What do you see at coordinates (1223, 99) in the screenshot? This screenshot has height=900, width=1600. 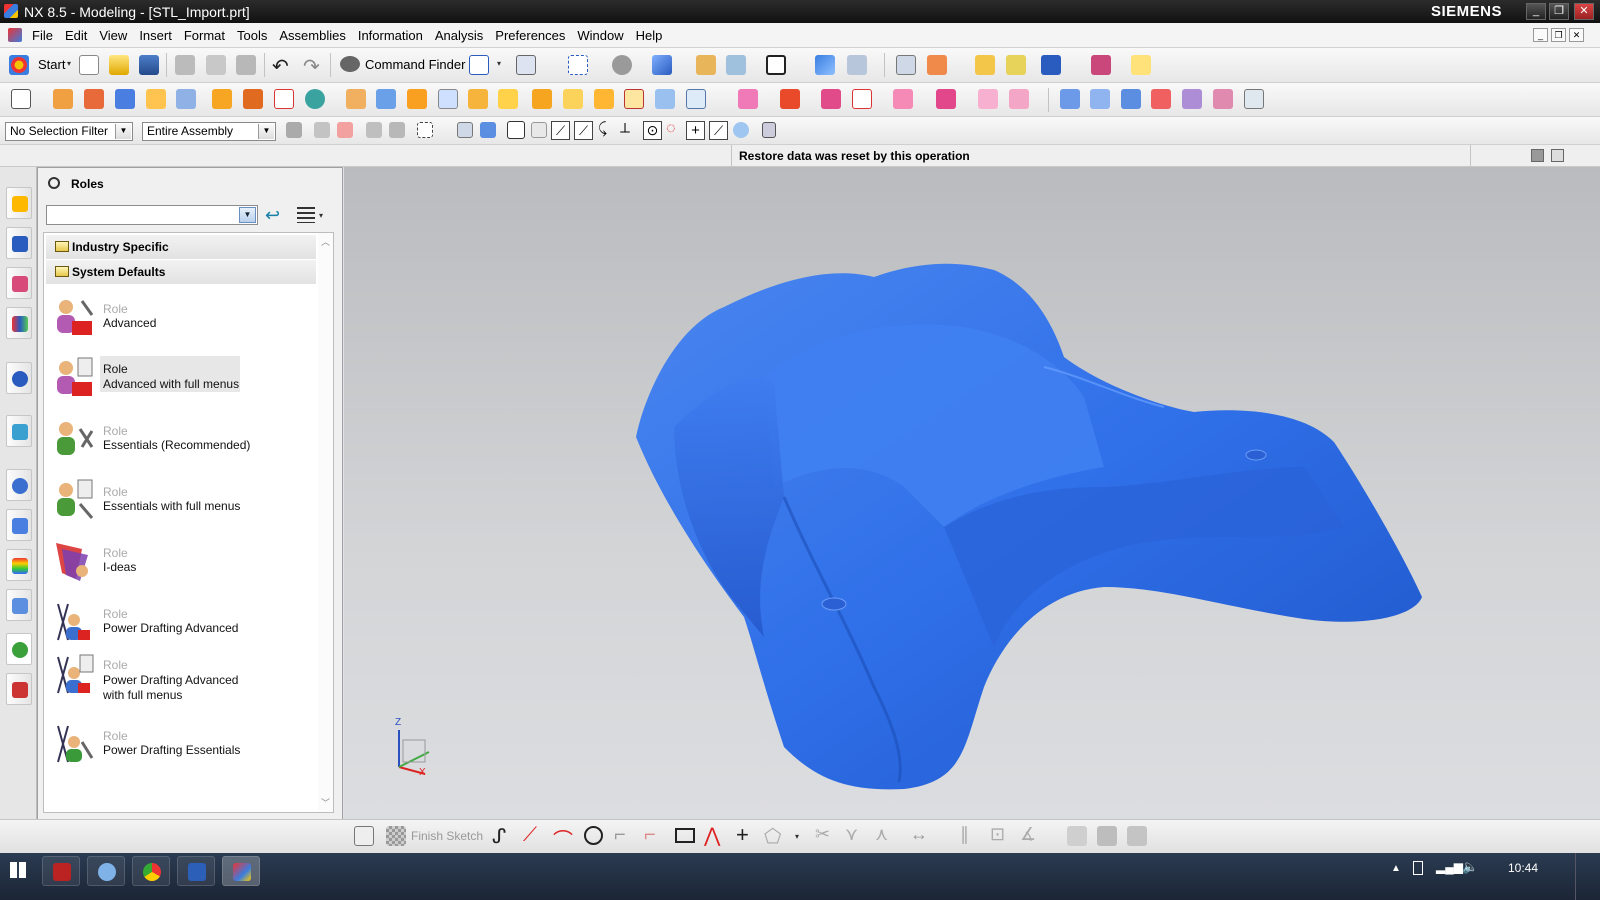 I see `bounded-plane-icon` at bounding box center [1223, 99].